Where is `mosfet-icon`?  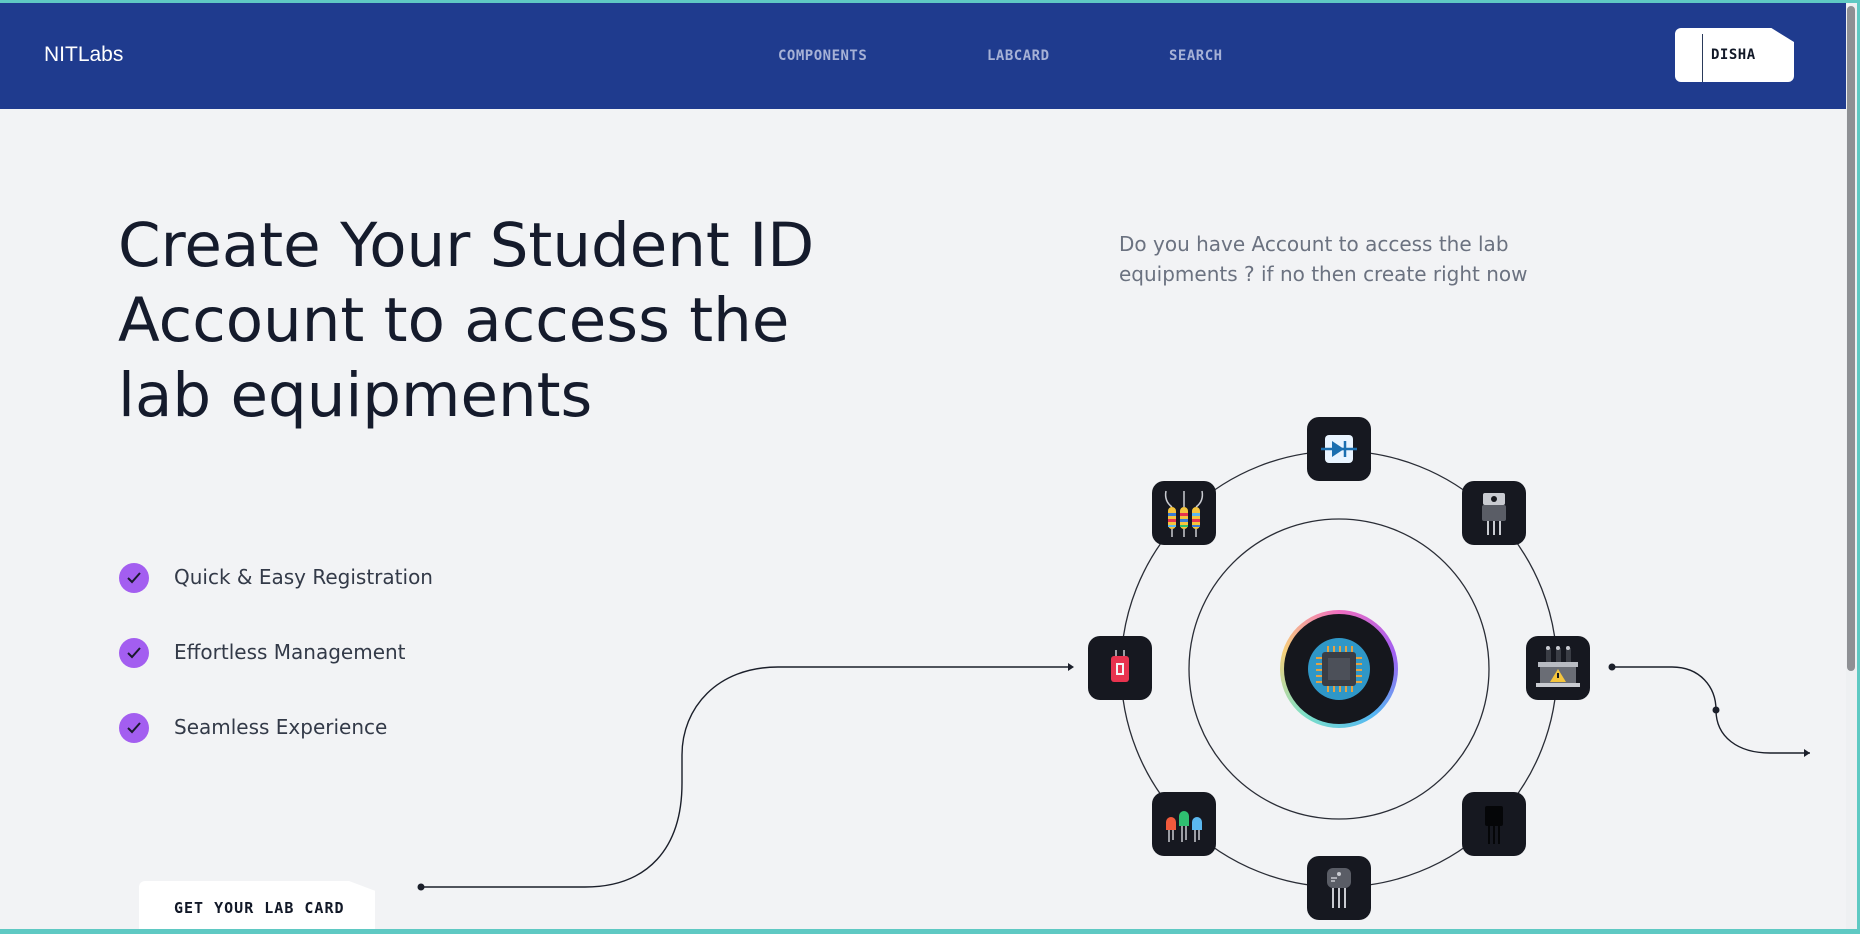 mosfet-icon is located at coordinates (1494, 824).